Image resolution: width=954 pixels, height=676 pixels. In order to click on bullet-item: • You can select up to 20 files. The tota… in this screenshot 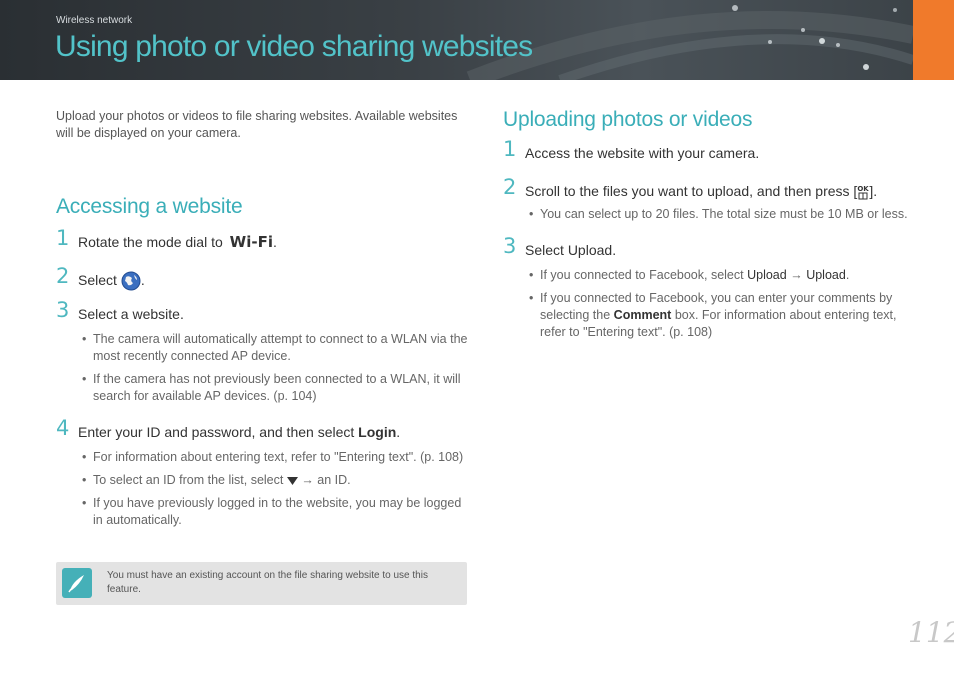, I will do `click(718, 214)`.